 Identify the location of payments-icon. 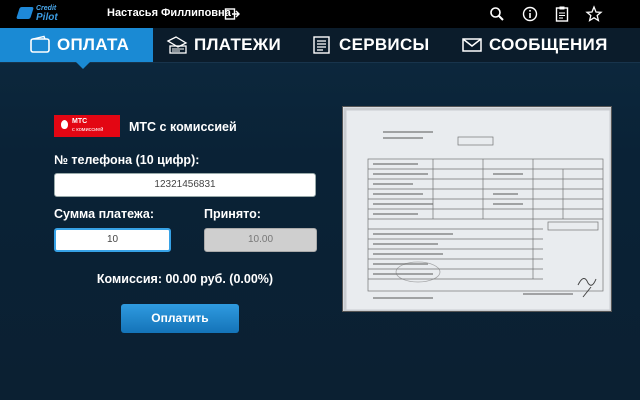
(177, 45).